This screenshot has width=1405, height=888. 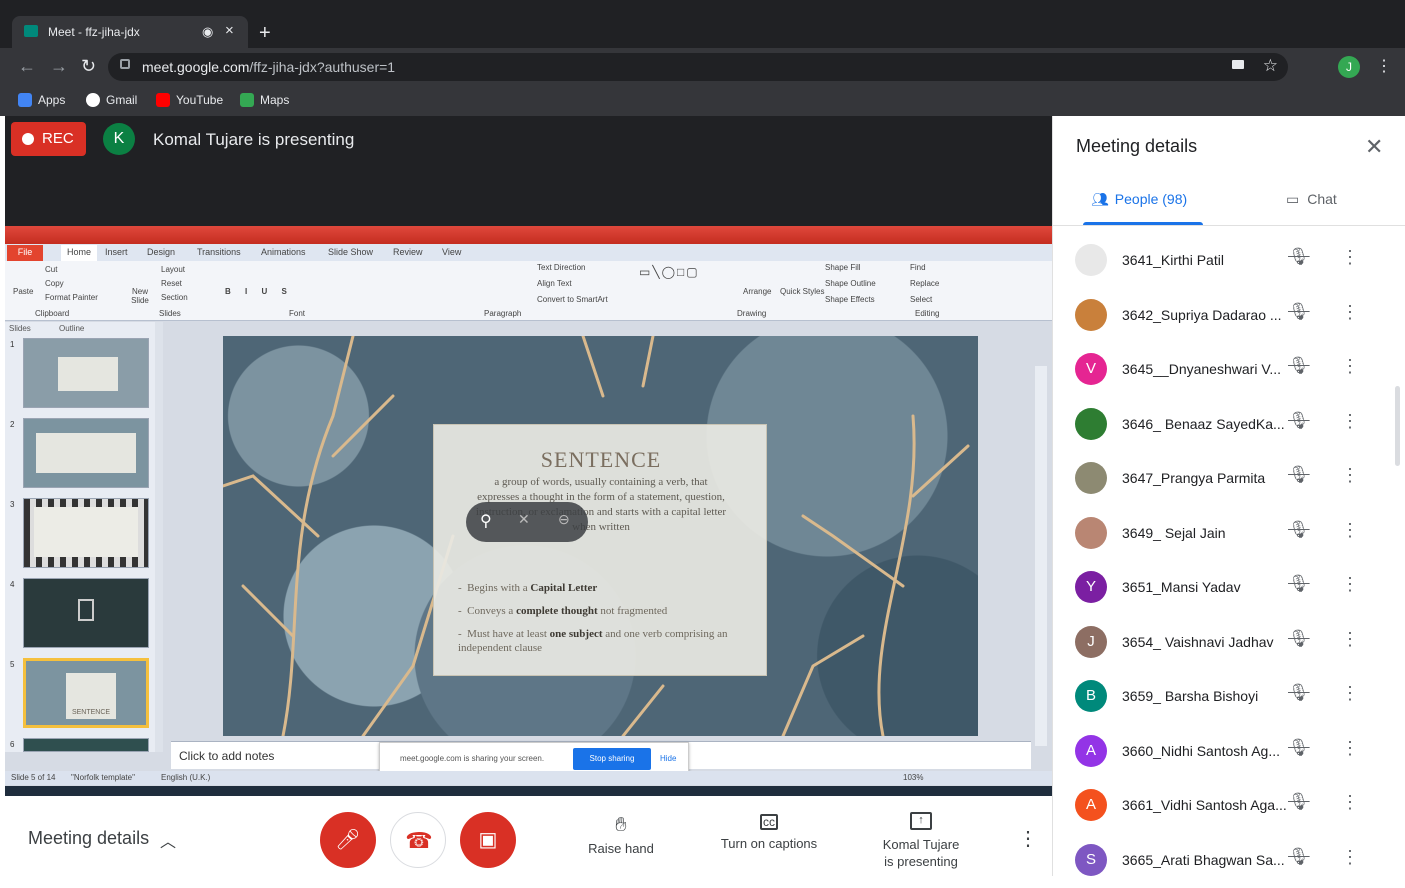 What do you see at coordinates (913, 777) in the screenshot?
I see `zoom-level: 103%` at bounding box center [913, 777].